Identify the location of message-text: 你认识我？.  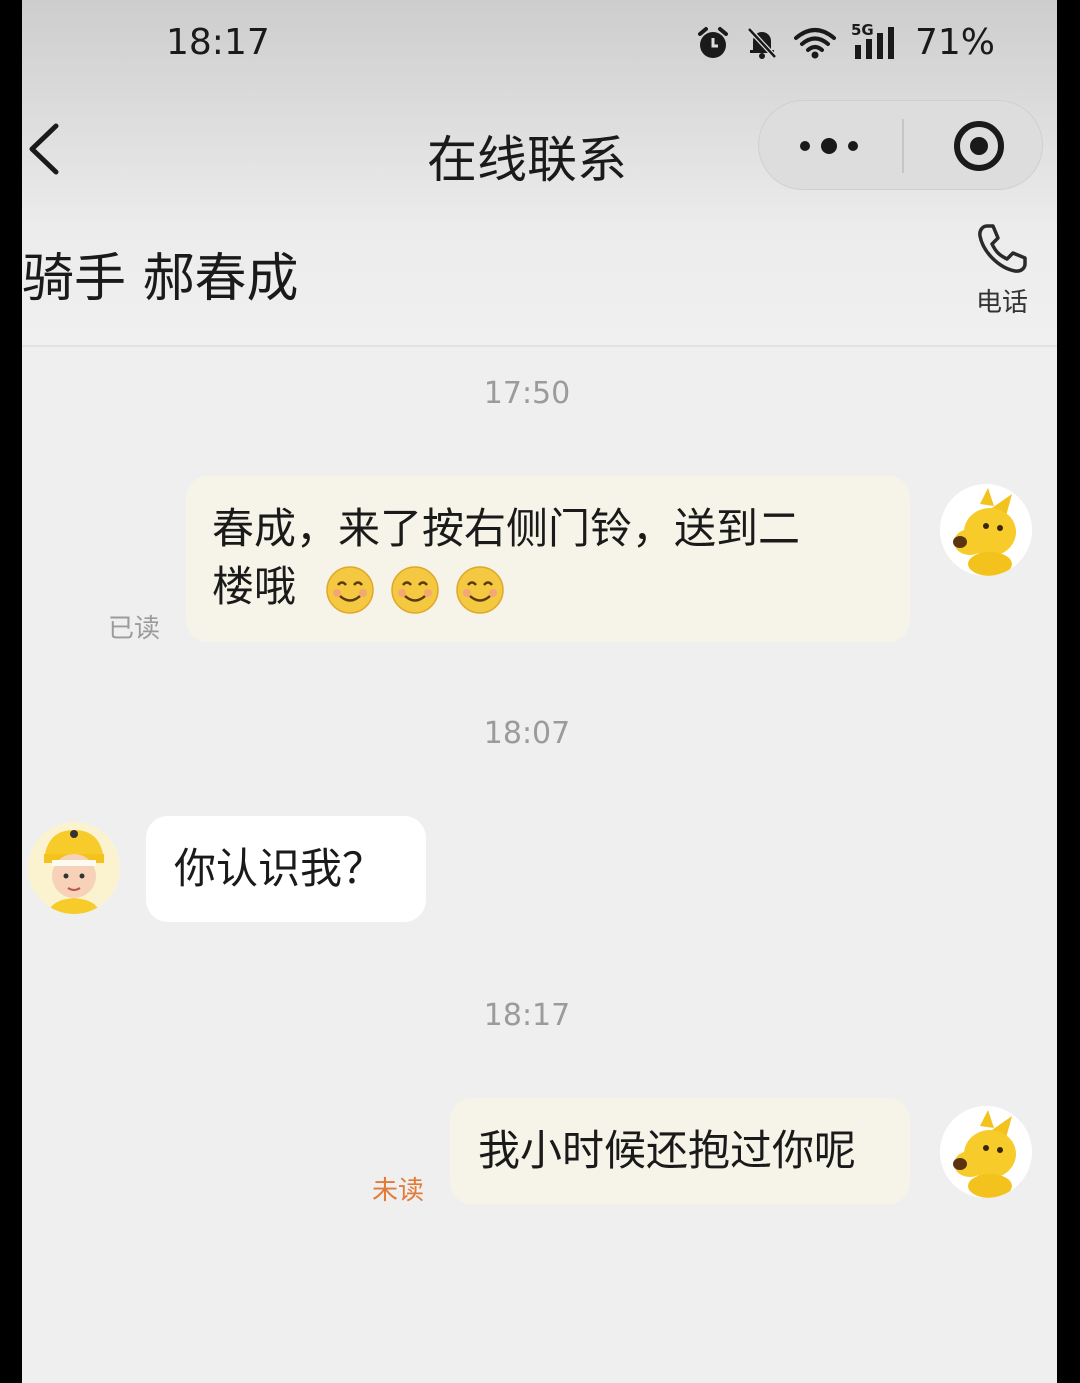
(279, 868).